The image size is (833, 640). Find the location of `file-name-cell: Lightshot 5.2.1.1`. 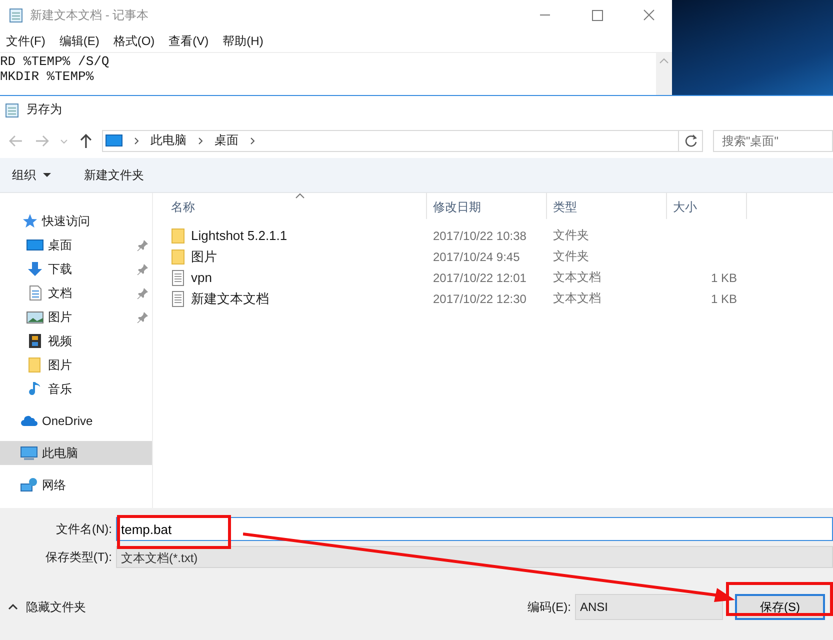

file-name-cell: Lightshot 5.2.1.1 is located at coordinates (296, 236).